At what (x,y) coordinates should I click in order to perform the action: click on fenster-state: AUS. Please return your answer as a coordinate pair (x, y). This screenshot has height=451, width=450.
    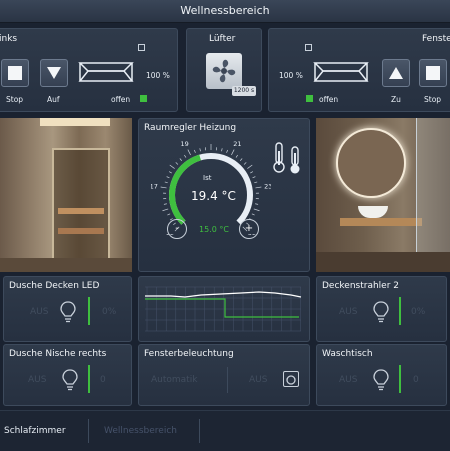
    Looking at the image, I should click on (258, 380).